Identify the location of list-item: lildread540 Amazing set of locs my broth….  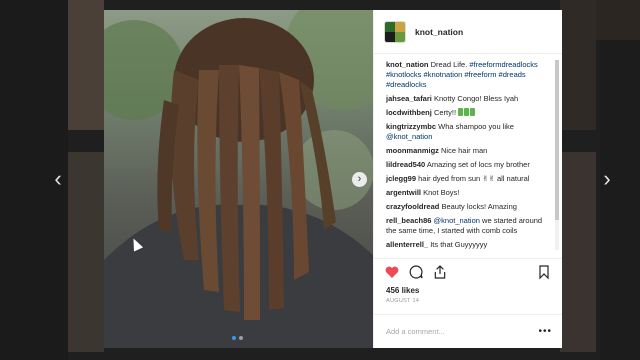
(467, 165).